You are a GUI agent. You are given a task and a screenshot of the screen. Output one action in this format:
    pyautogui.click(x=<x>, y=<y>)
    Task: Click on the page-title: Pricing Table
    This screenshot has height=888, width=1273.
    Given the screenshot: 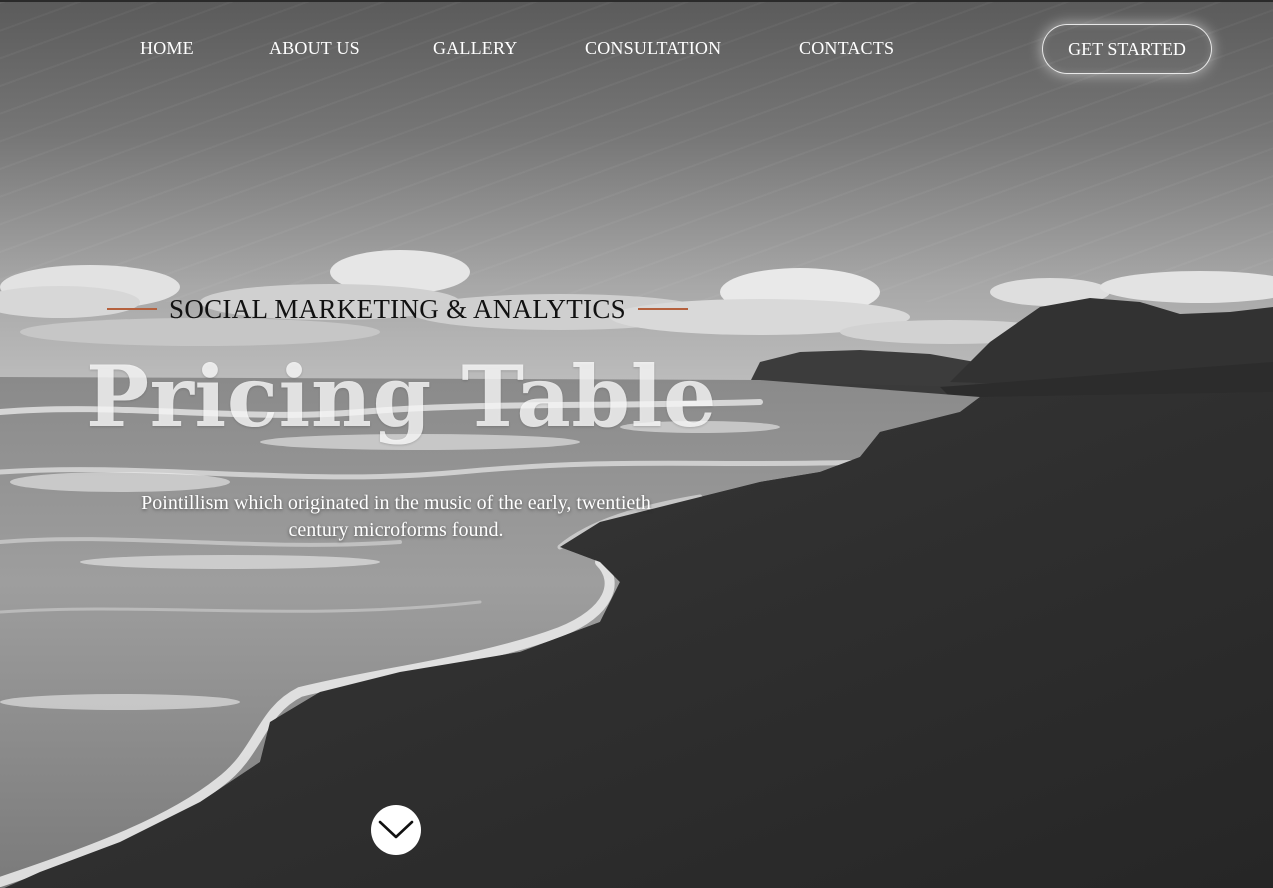 What is the action you would take?
    pyautogui.click(x=401, y=396)
    